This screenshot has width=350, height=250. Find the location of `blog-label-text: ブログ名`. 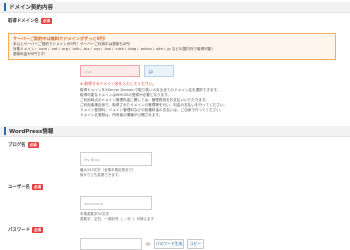

blog-label-text: ブログ名 is located at coordinates (17, 145).